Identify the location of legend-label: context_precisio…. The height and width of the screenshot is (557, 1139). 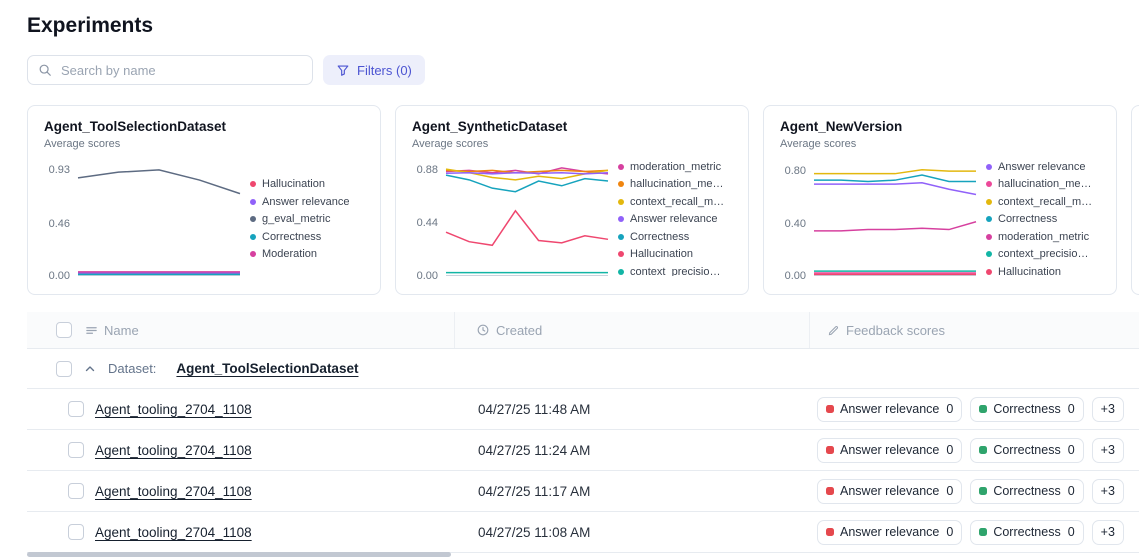
(675, 271).